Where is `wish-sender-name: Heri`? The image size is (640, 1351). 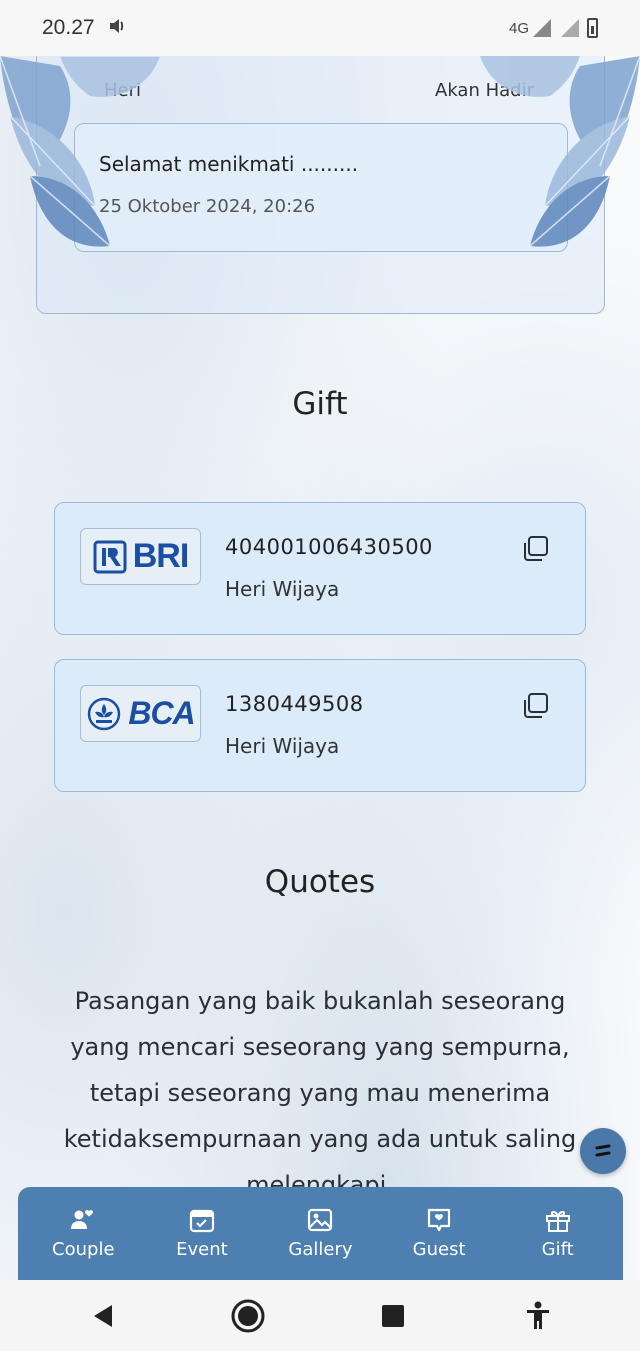 wish-sender-name: Heri is located at coordinates (123, 90).